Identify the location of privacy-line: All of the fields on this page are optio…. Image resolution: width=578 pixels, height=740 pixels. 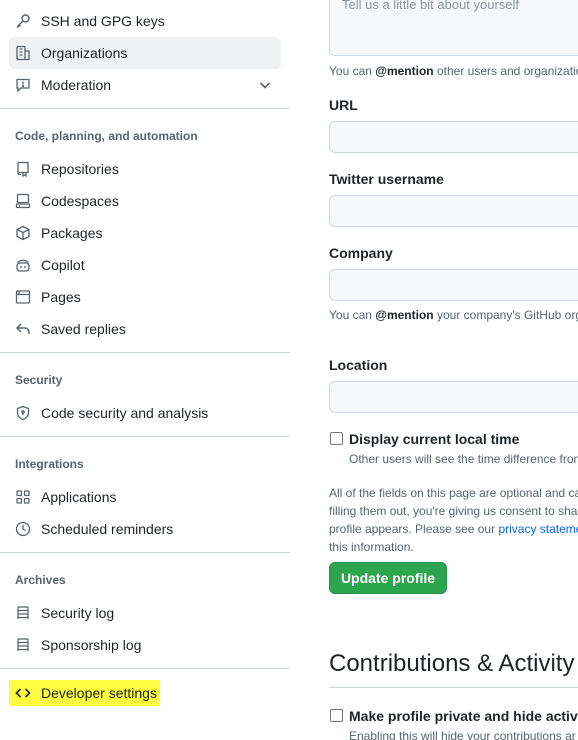
(453, 493).